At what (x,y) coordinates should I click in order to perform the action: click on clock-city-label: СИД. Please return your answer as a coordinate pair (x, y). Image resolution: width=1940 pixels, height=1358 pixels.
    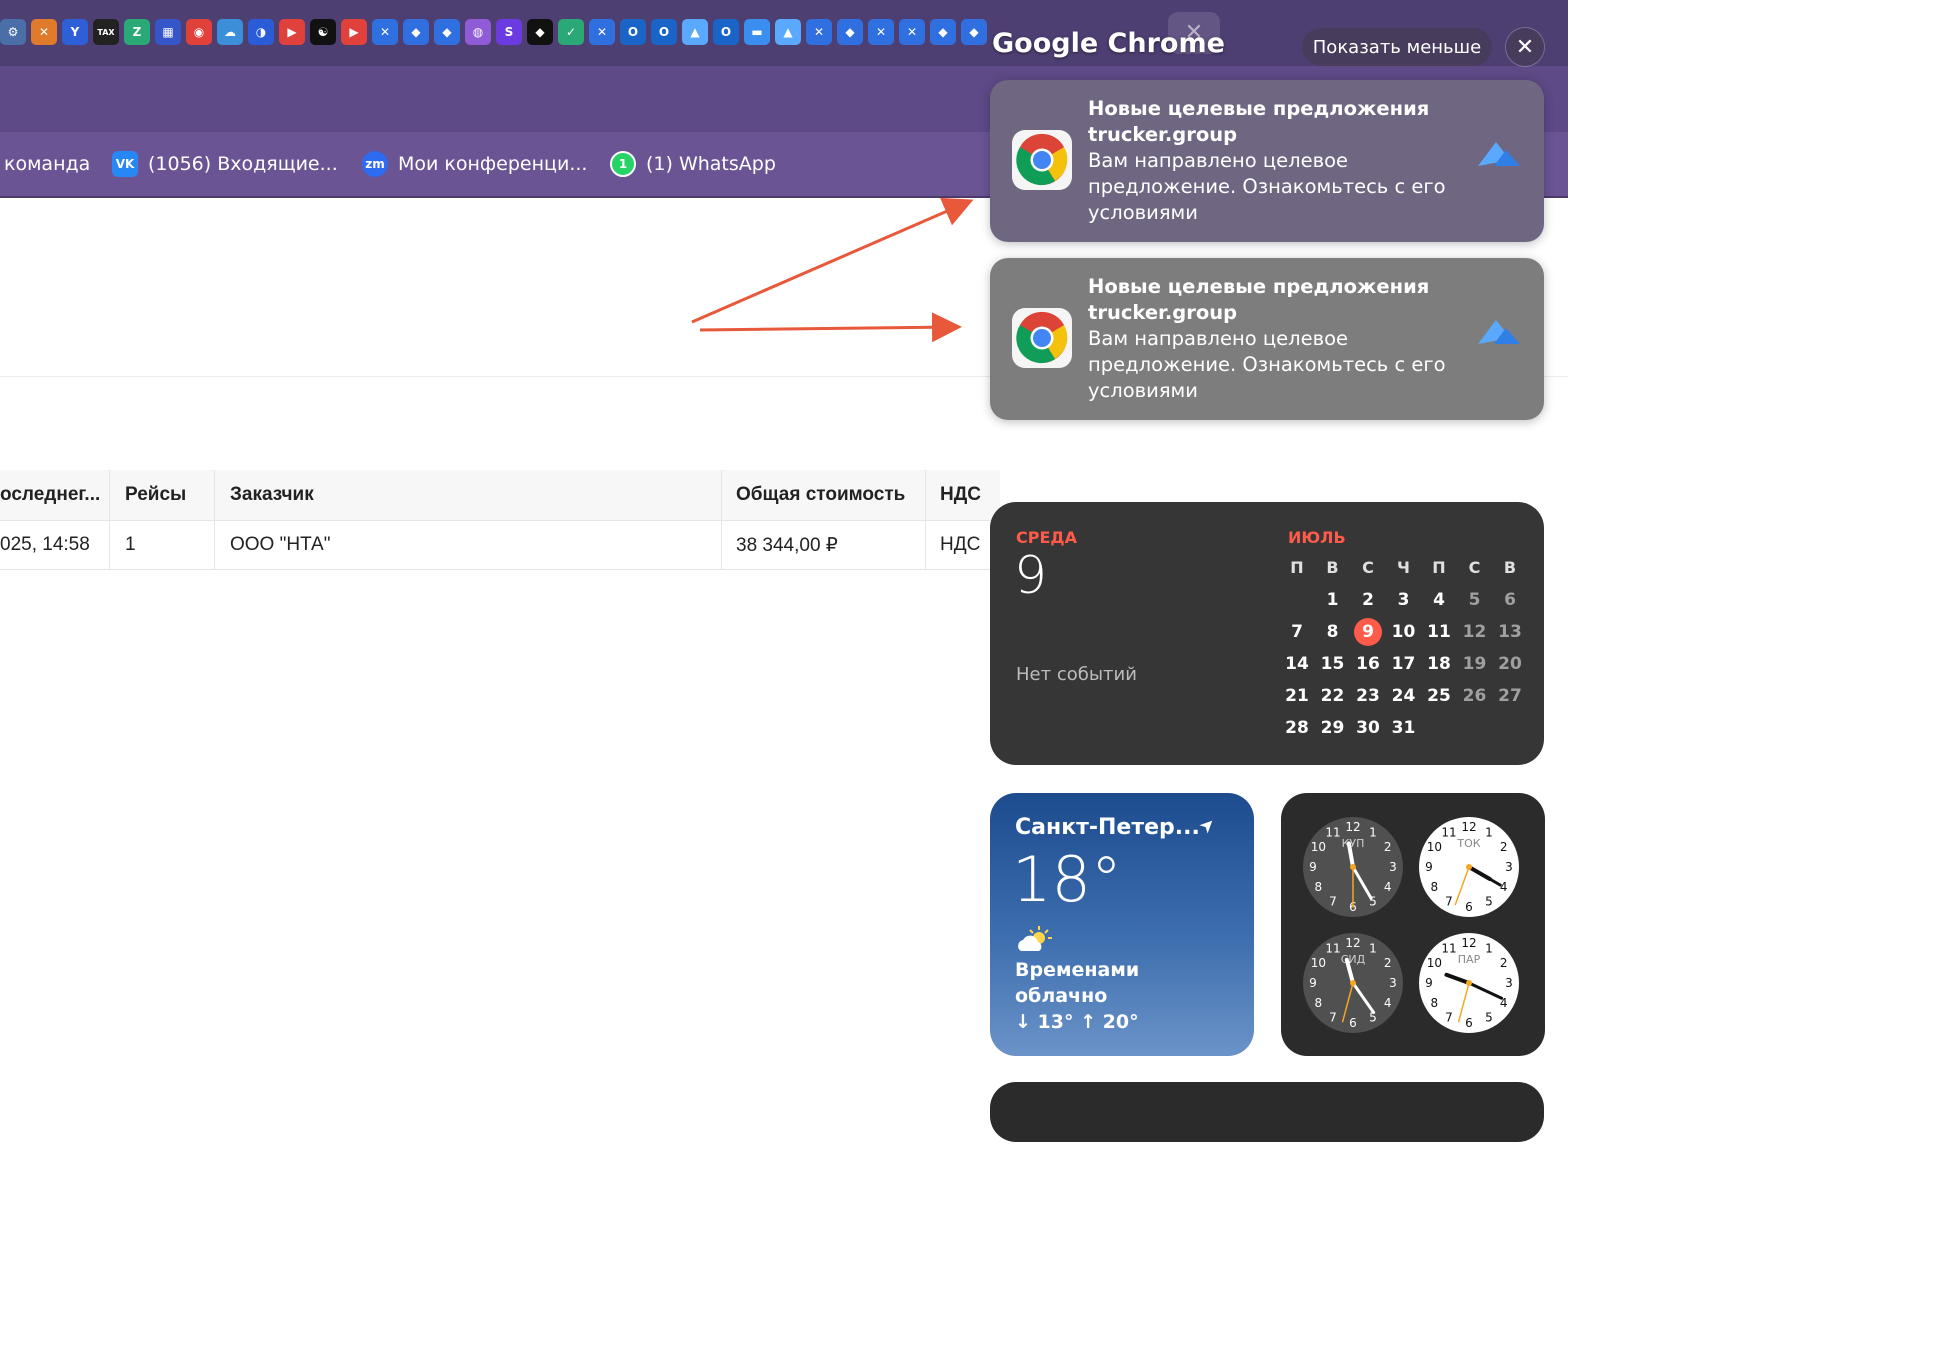
    Looking at the image, I should click on (1353, 959).